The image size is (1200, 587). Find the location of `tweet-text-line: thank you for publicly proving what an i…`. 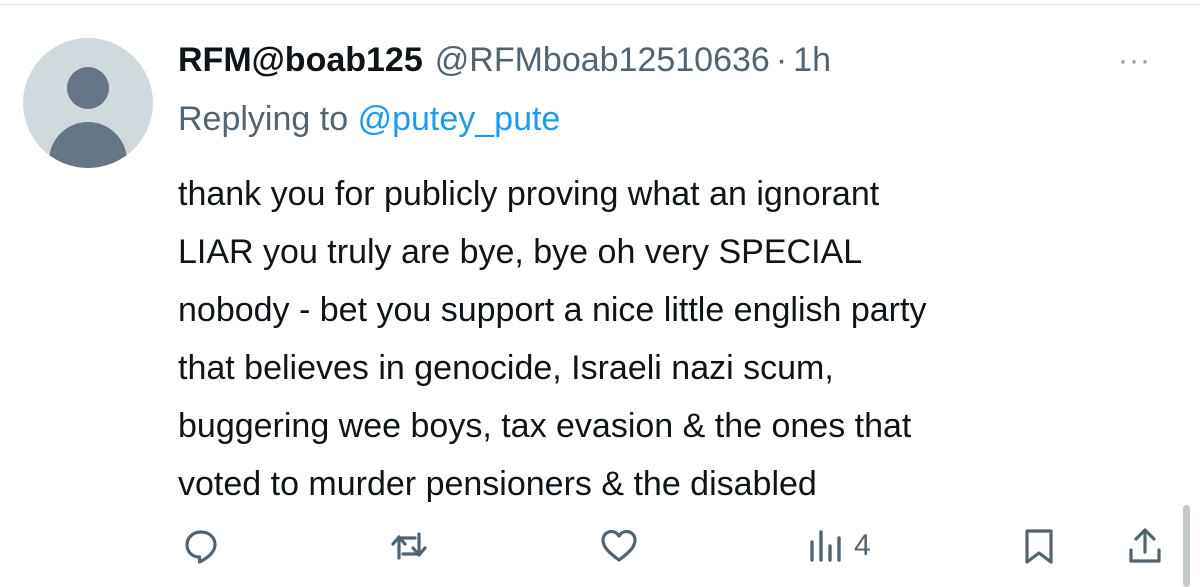

tweet-text-line: thank you for publicly proving what an i… is located at coordinates (529, 194).